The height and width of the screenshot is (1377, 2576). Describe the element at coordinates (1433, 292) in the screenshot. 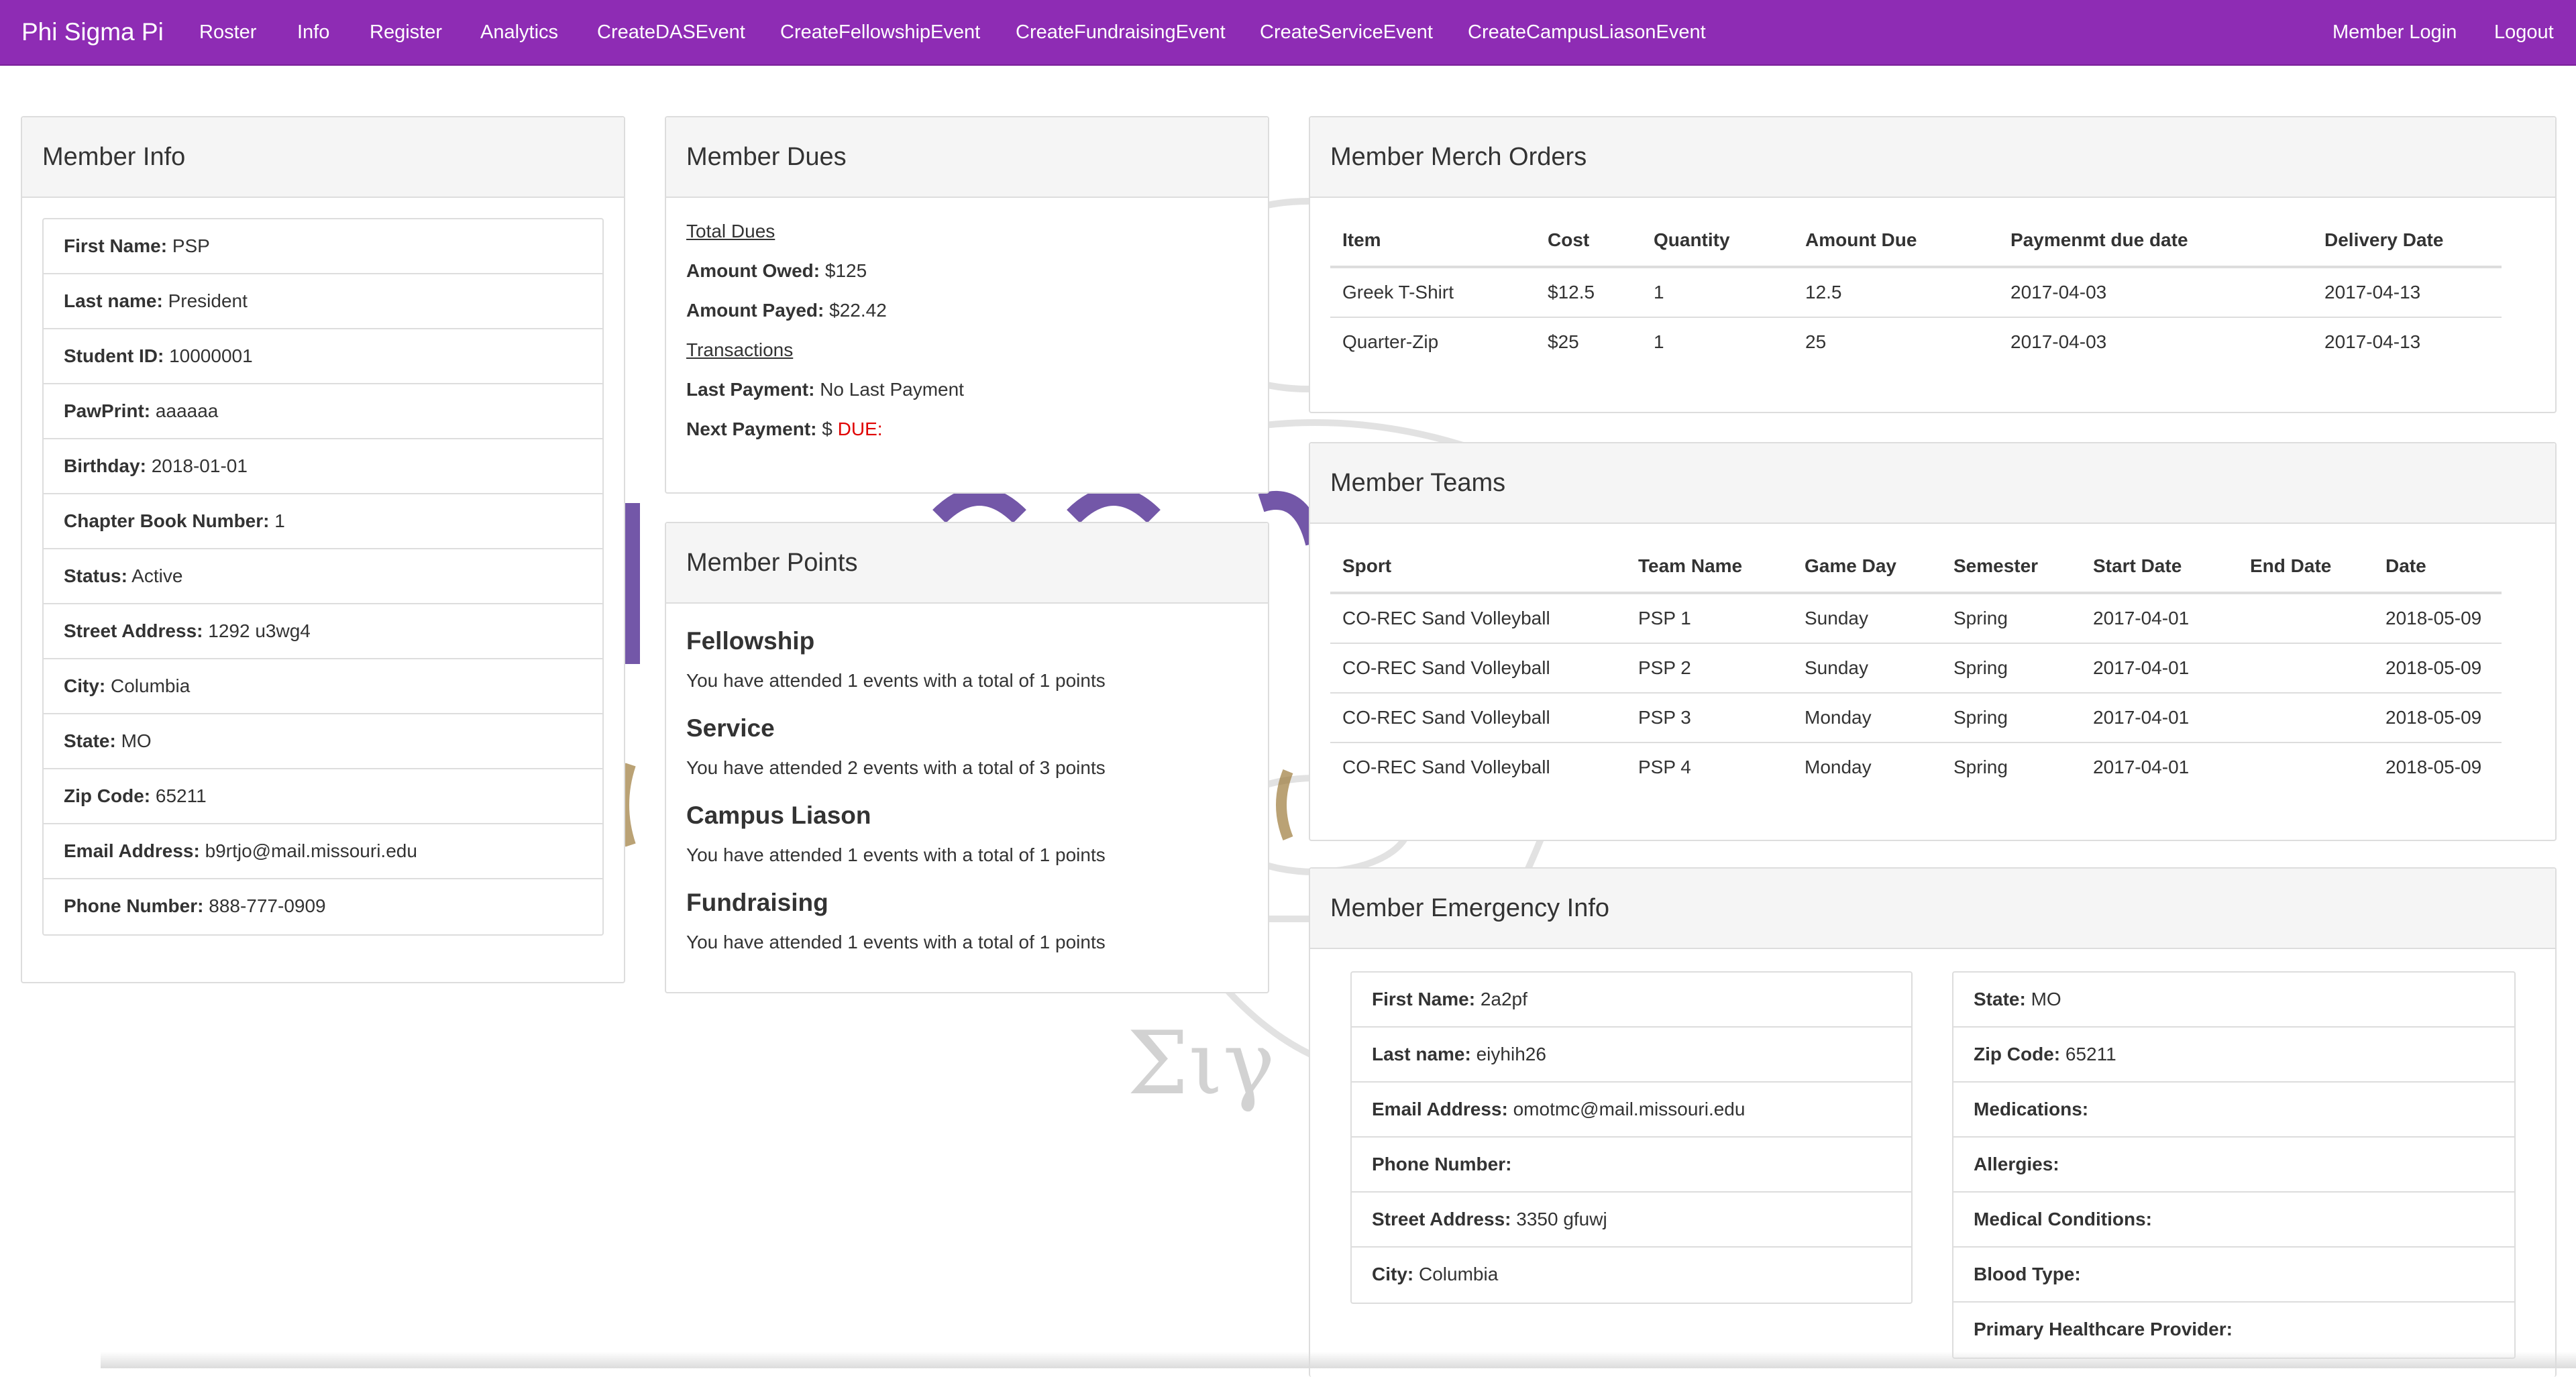

I see `table-cell: Greek T-Shirt` at that location.